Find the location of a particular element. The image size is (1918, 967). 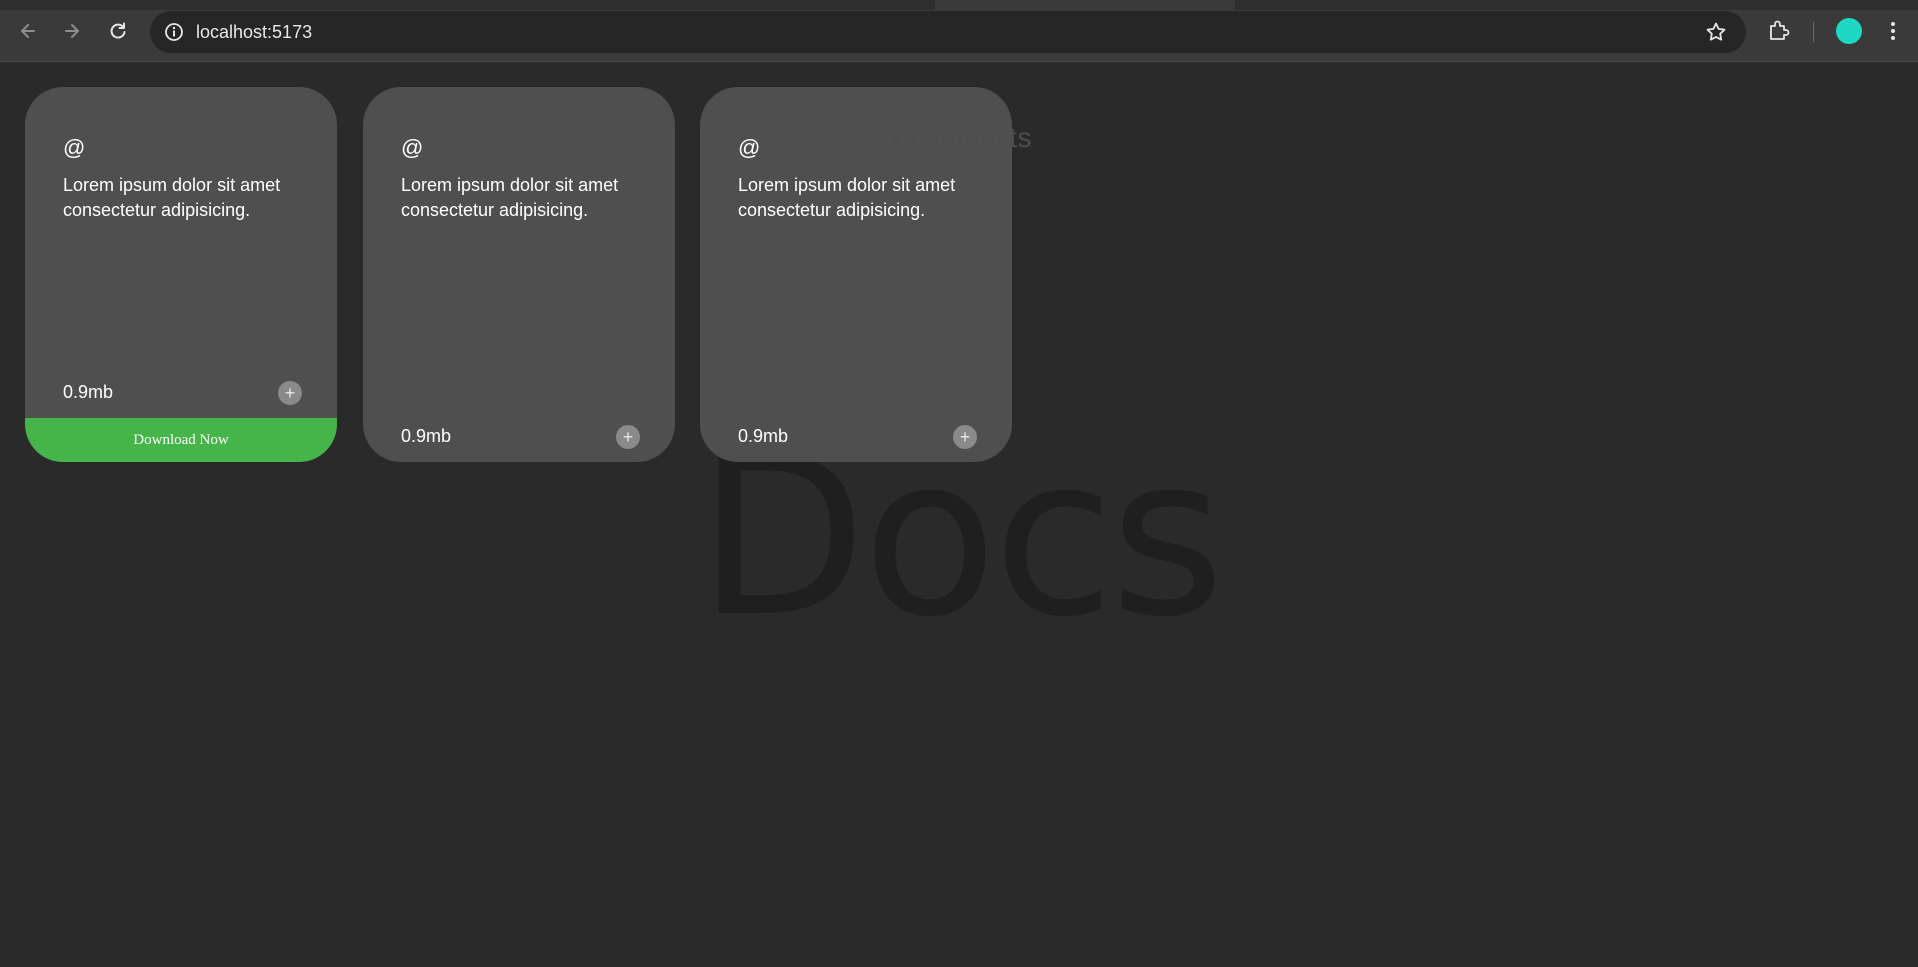

reload-button is located at coordinates (118, 31).